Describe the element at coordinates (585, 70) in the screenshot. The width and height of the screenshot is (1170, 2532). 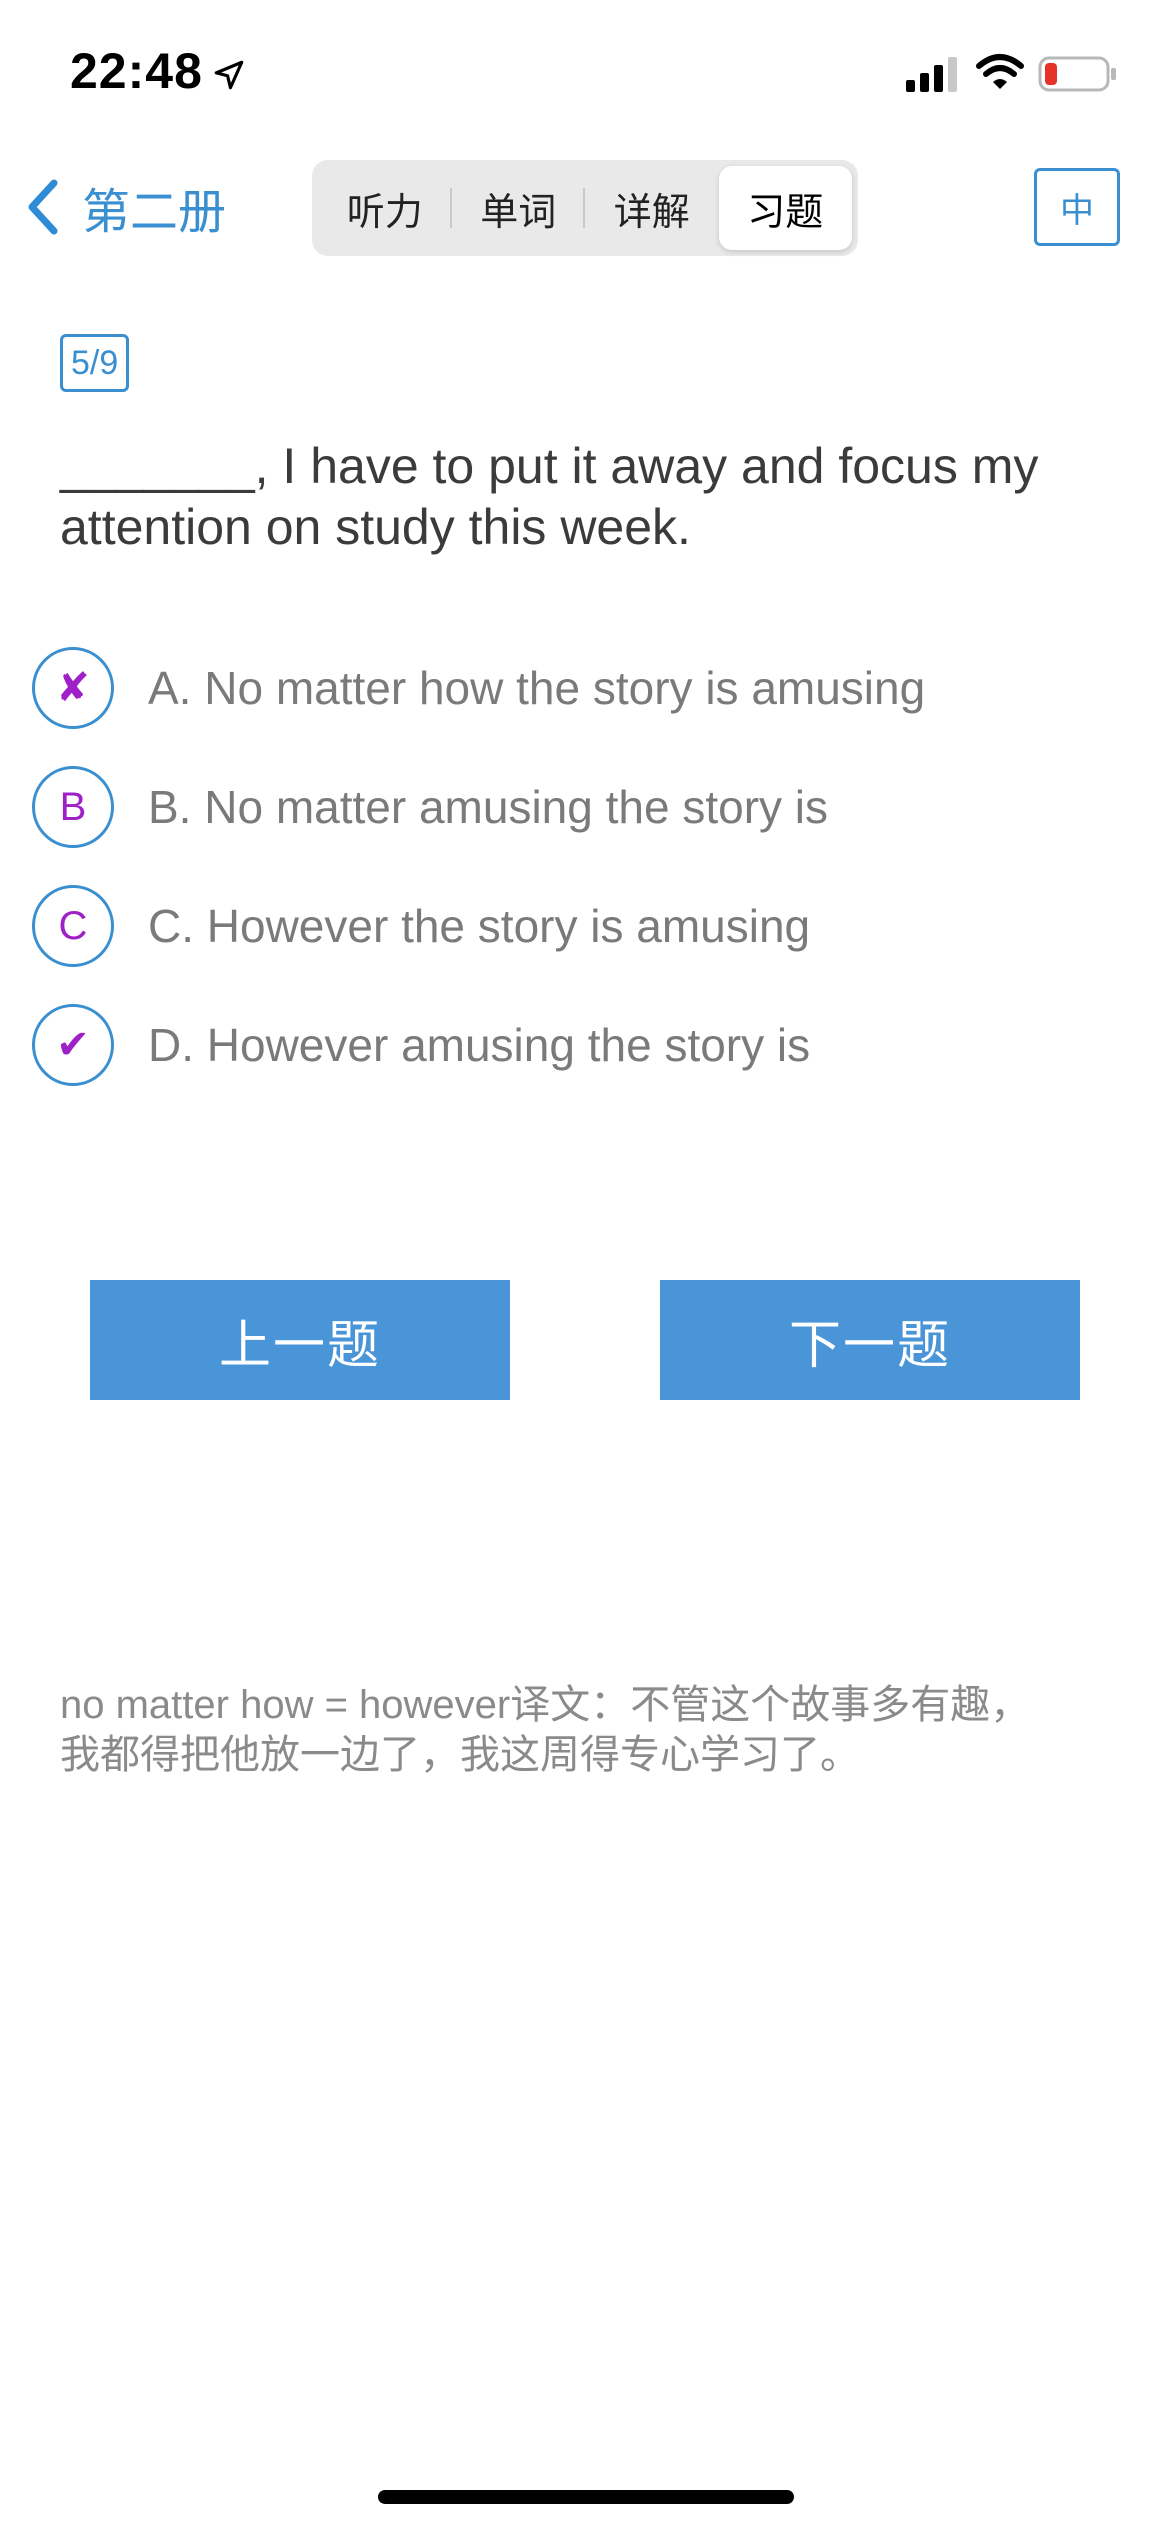
I see `status-bar: 22:48` at that location.